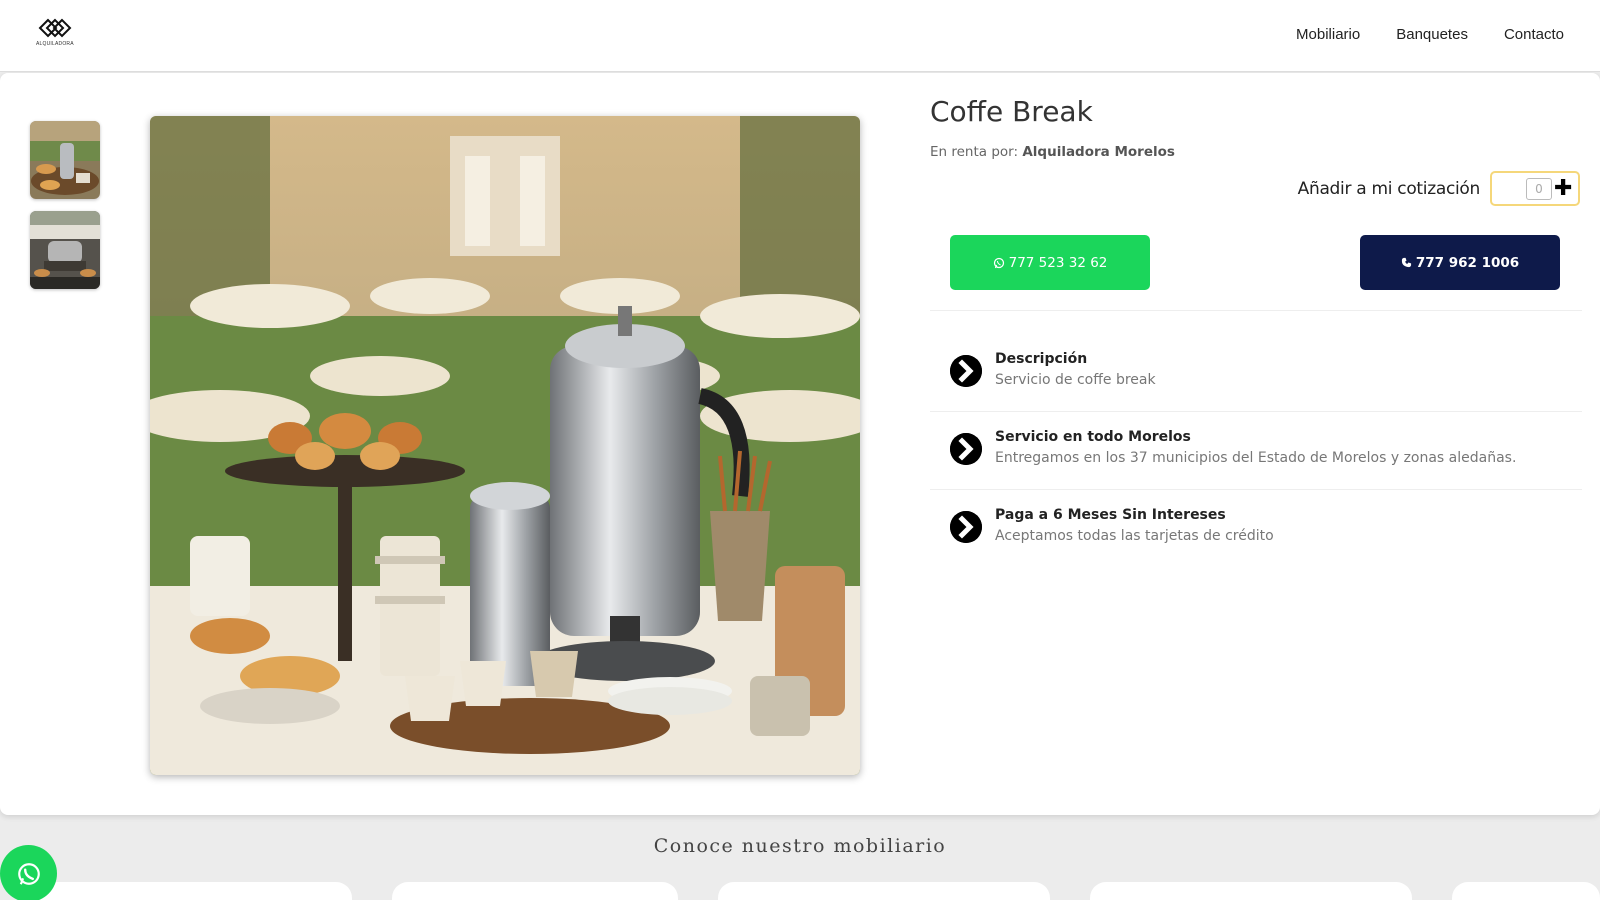 The image size is (1600, 900). Describe the element at coordinates (1539, 189) in the screenshot. I see `quantity-input` at that location.